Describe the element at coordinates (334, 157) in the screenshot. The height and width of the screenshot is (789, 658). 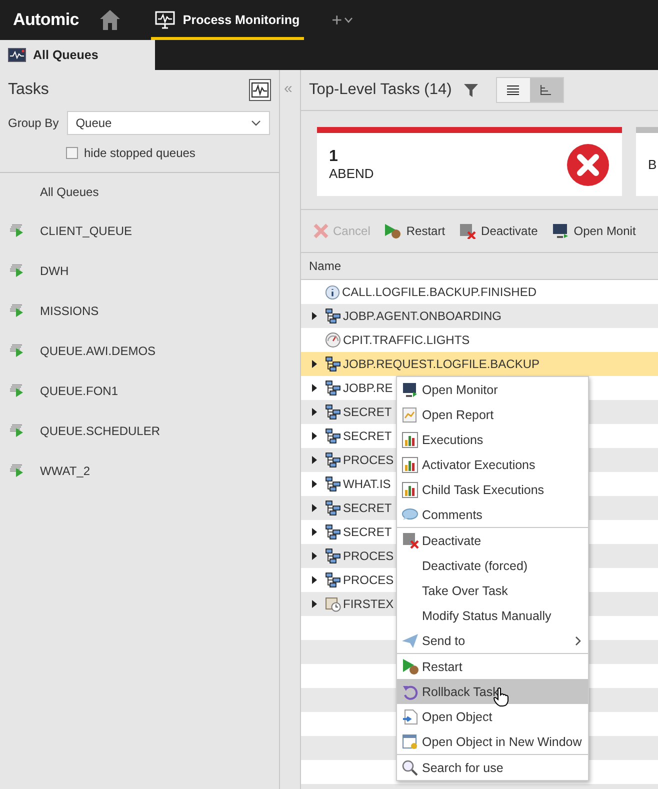
I see `status-count: 1` at that location.